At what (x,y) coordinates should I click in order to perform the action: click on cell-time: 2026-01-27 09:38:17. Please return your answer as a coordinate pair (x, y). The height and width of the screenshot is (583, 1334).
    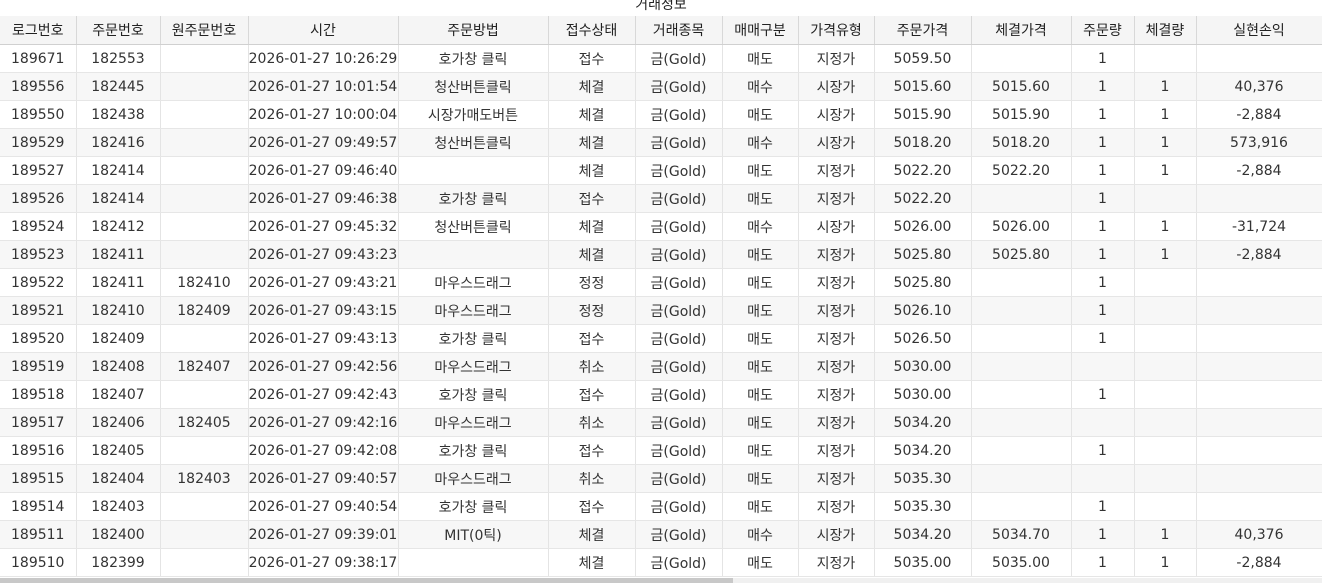
    Looking at the image, I should click on (323, 562).